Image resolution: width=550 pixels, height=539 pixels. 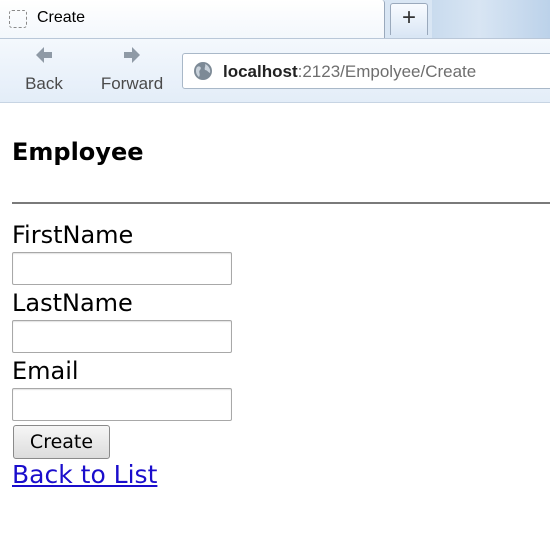 I want to click on browser-tab: Create, so click(x=192, y=19).